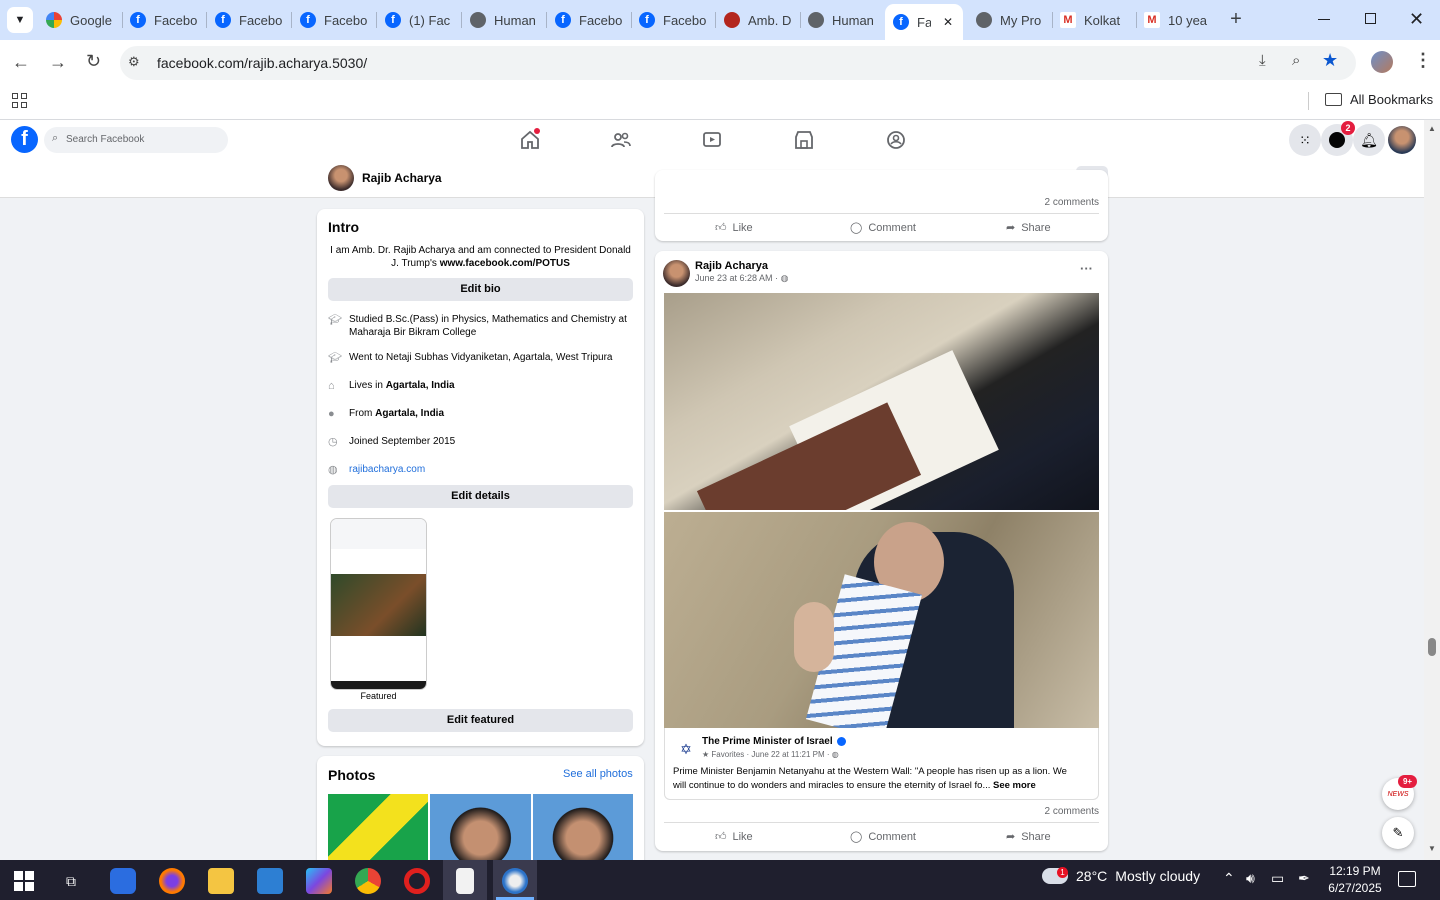 The image size is (1440, 900). What do you see at coordinates (515, 881) in the screenshot?
I see `active-app-icon` at bounding box center [515, 881].